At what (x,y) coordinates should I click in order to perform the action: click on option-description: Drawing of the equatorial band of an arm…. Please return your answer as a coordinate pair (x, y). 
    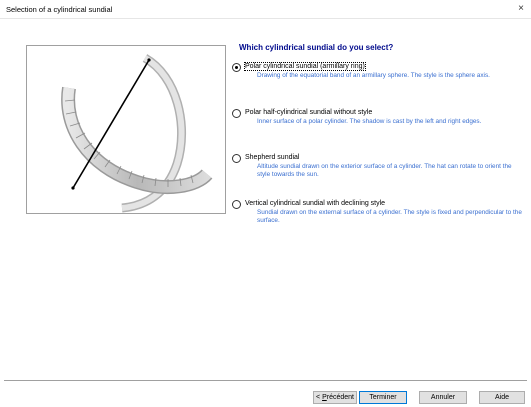
    Looking at the image, I should click on (373, 75).